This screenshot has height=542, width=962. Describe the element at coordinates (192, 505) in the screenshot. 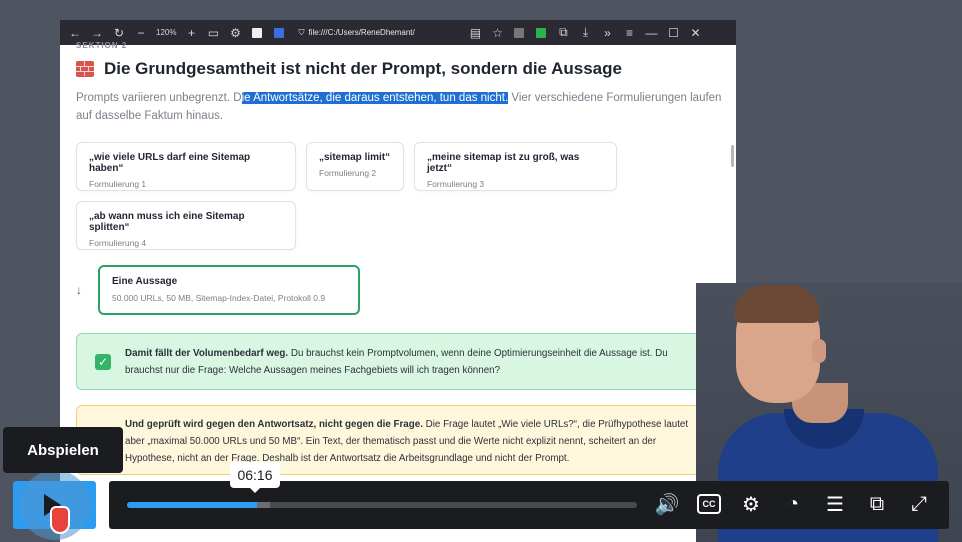

I see `progress-played` at that location.